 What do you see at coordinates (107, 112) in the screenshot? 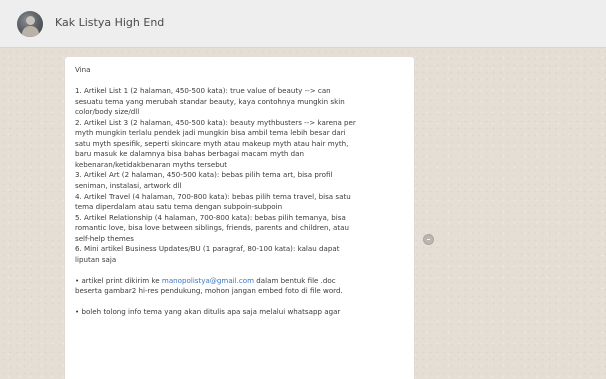
I see `message-line: color/body size/dll` at bounding box center [107, 112].